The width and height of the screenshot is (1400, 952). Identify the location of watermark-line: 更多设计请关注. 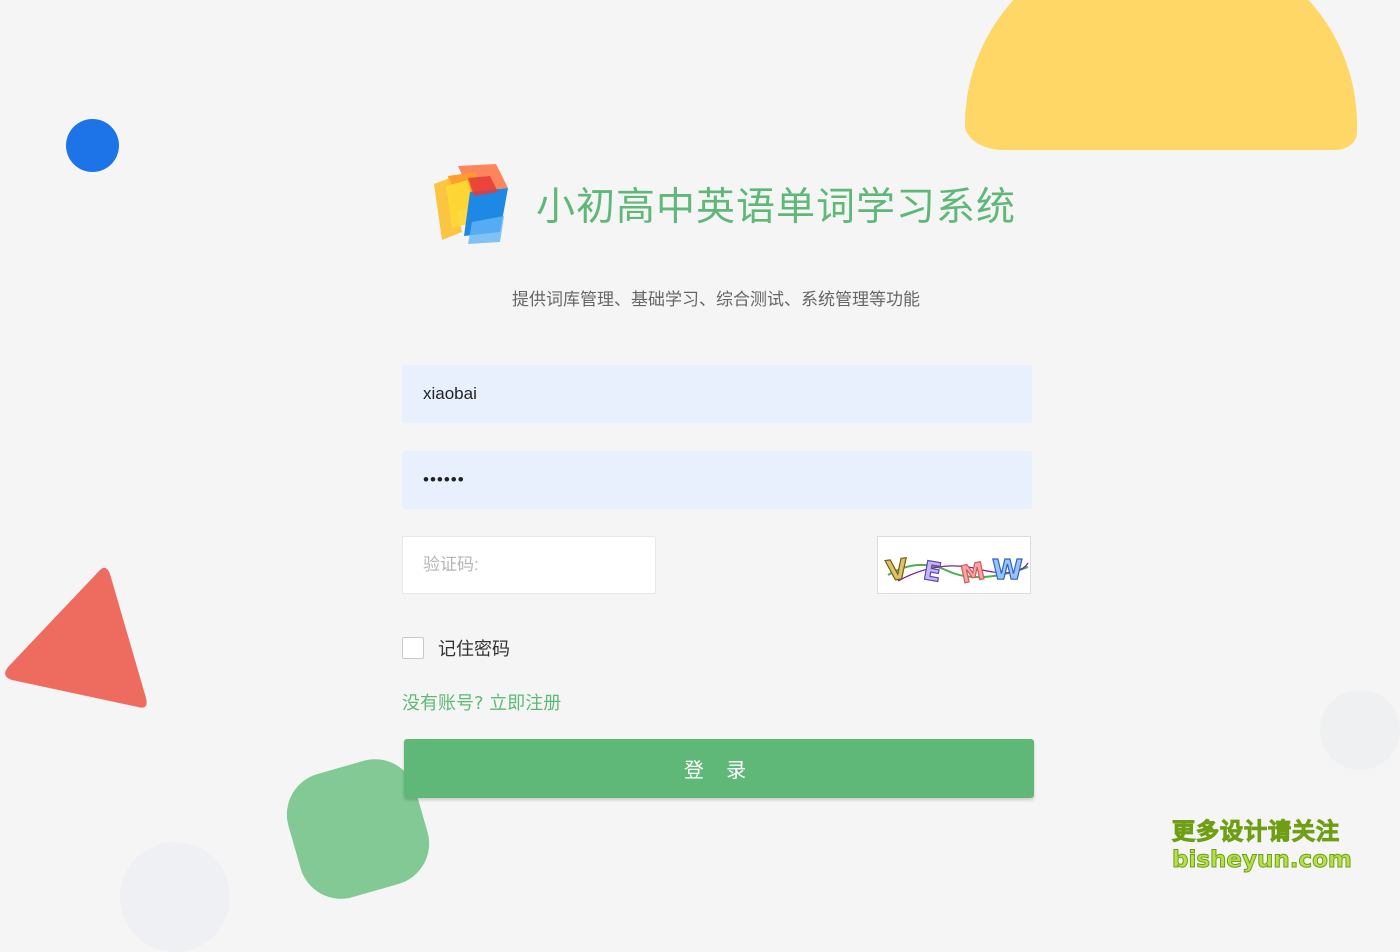
(1256, 832).